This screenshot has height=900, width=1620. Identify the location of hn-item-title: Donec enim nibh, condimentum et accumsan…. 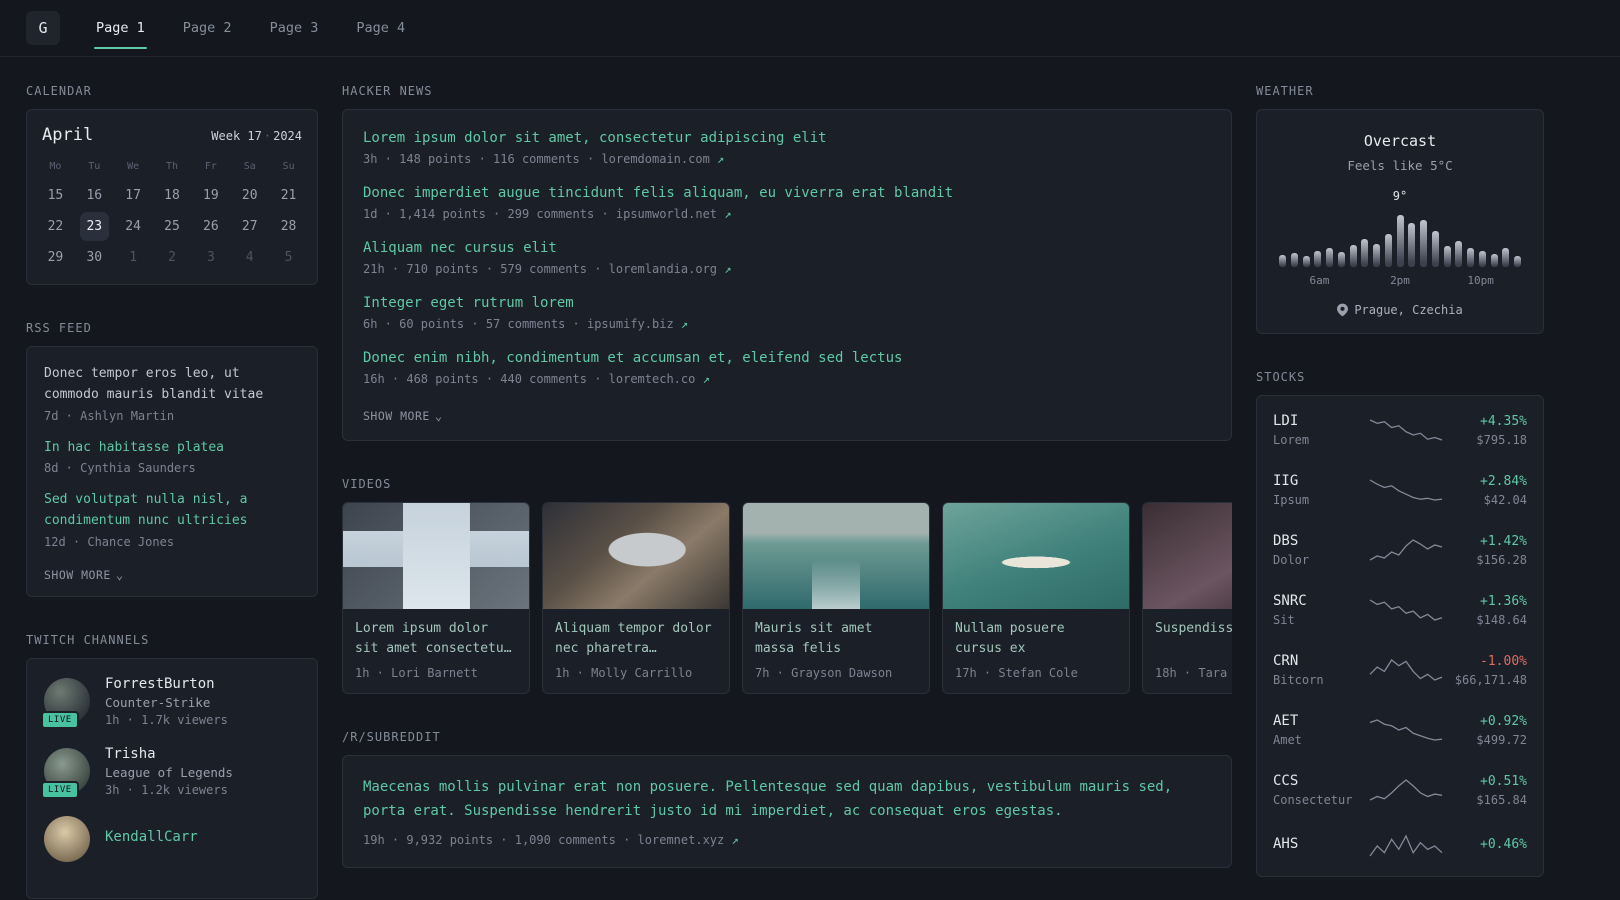
(787, 358).